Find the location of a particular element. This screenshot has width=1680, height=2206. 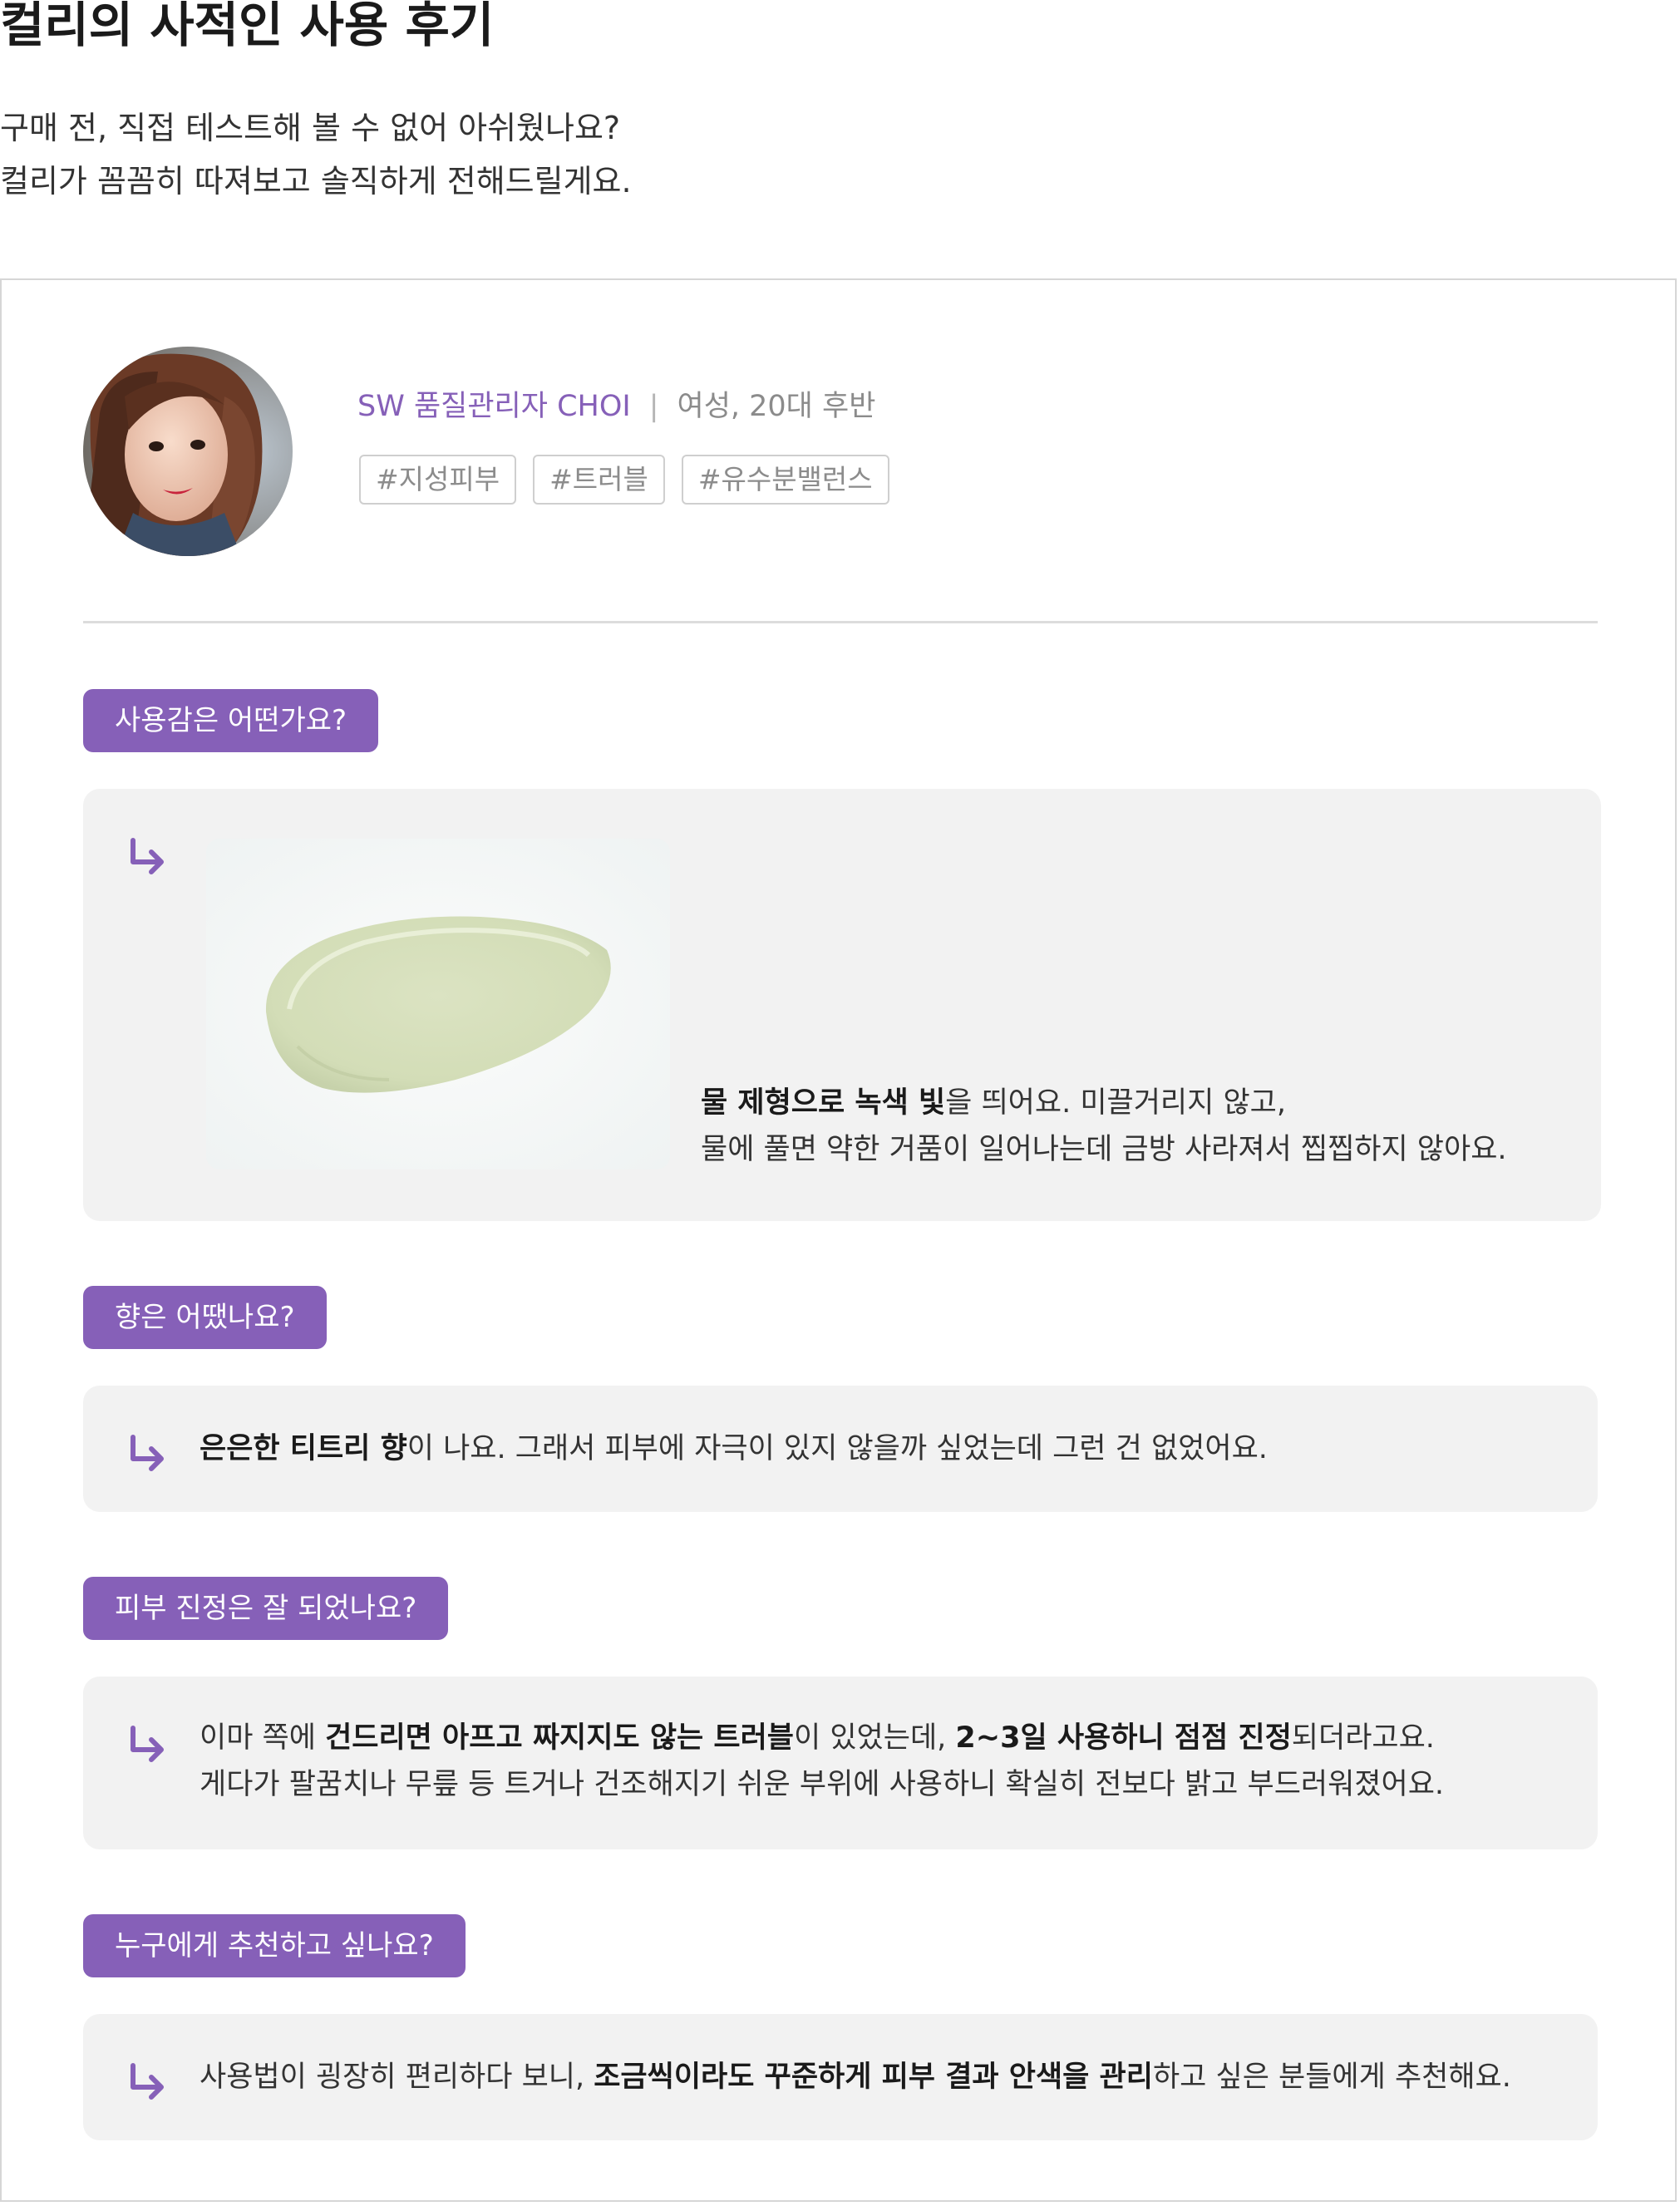

avatar is located at coordinates (188, 452).